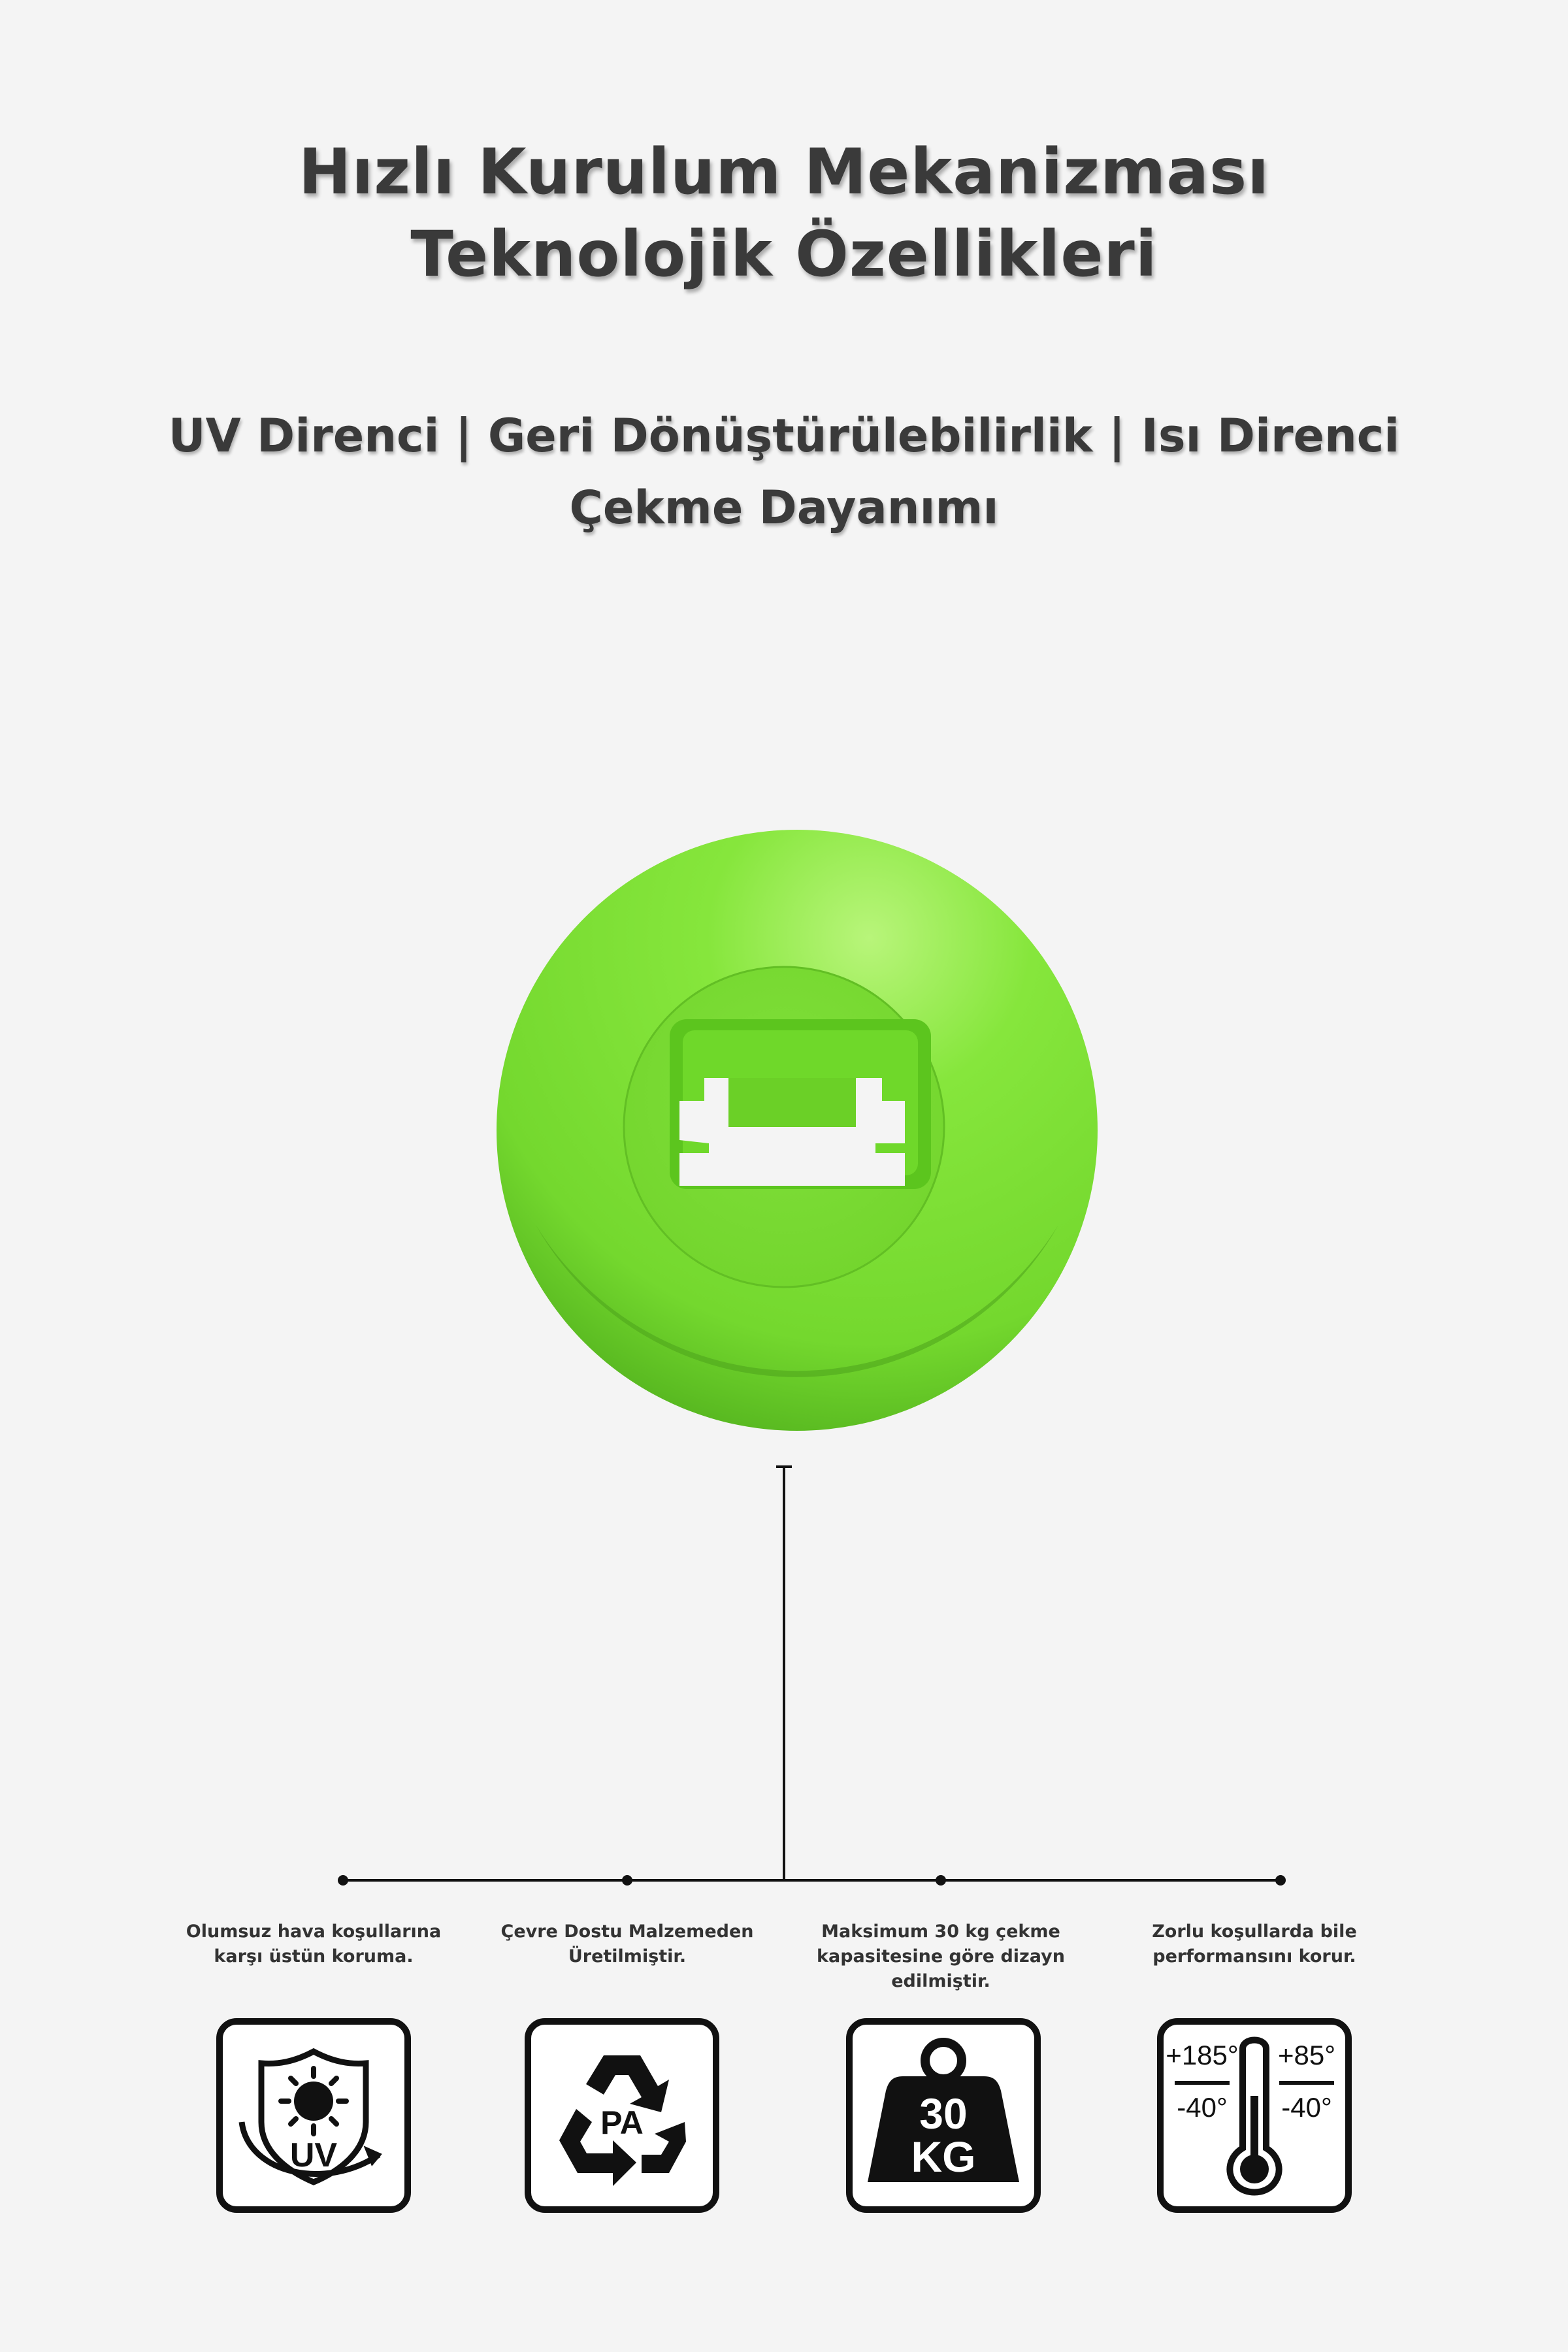 This screenshot has width=1568, height=2352. Describe the element at coordinates (784, 507) in the screenshot. I see `subtitle-line-2: Çekme Dayanımı` at that location.